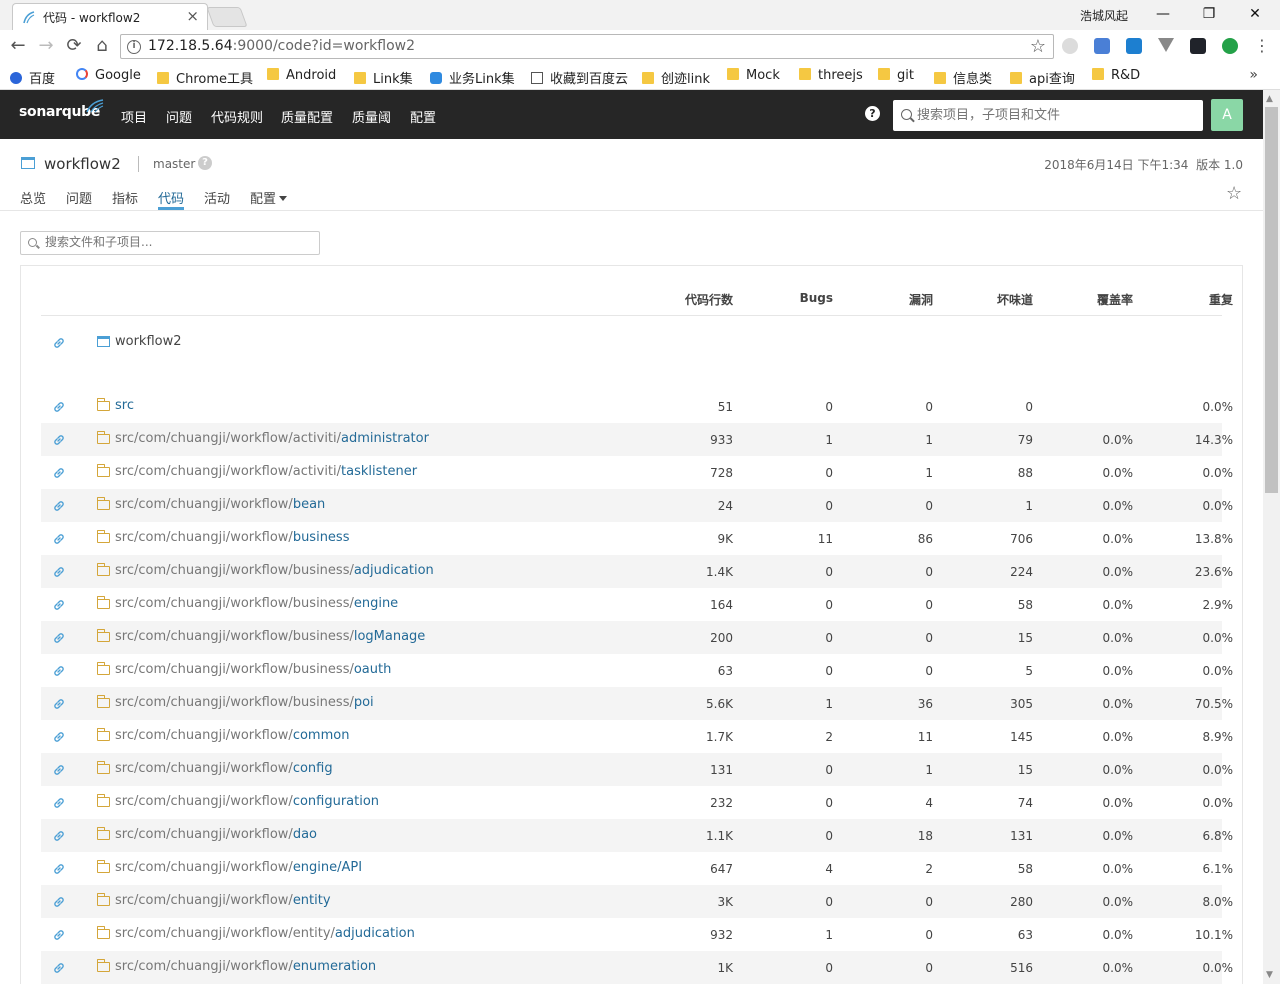  What do you see at coordinates (269, 199) in the screenshot?
I see `tab-configuration: 配置` at bounding box center [269, 199].